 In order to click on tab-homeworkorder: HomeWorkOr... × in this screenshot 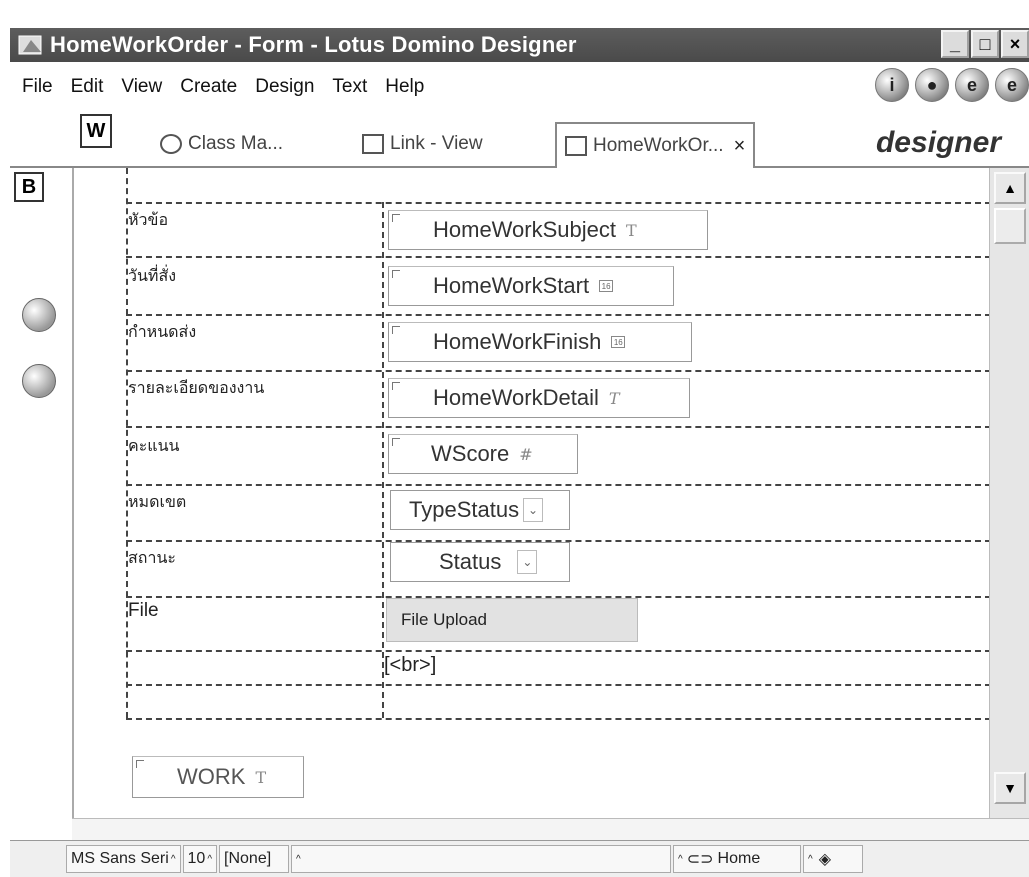, I will do `click(655, 145)`.